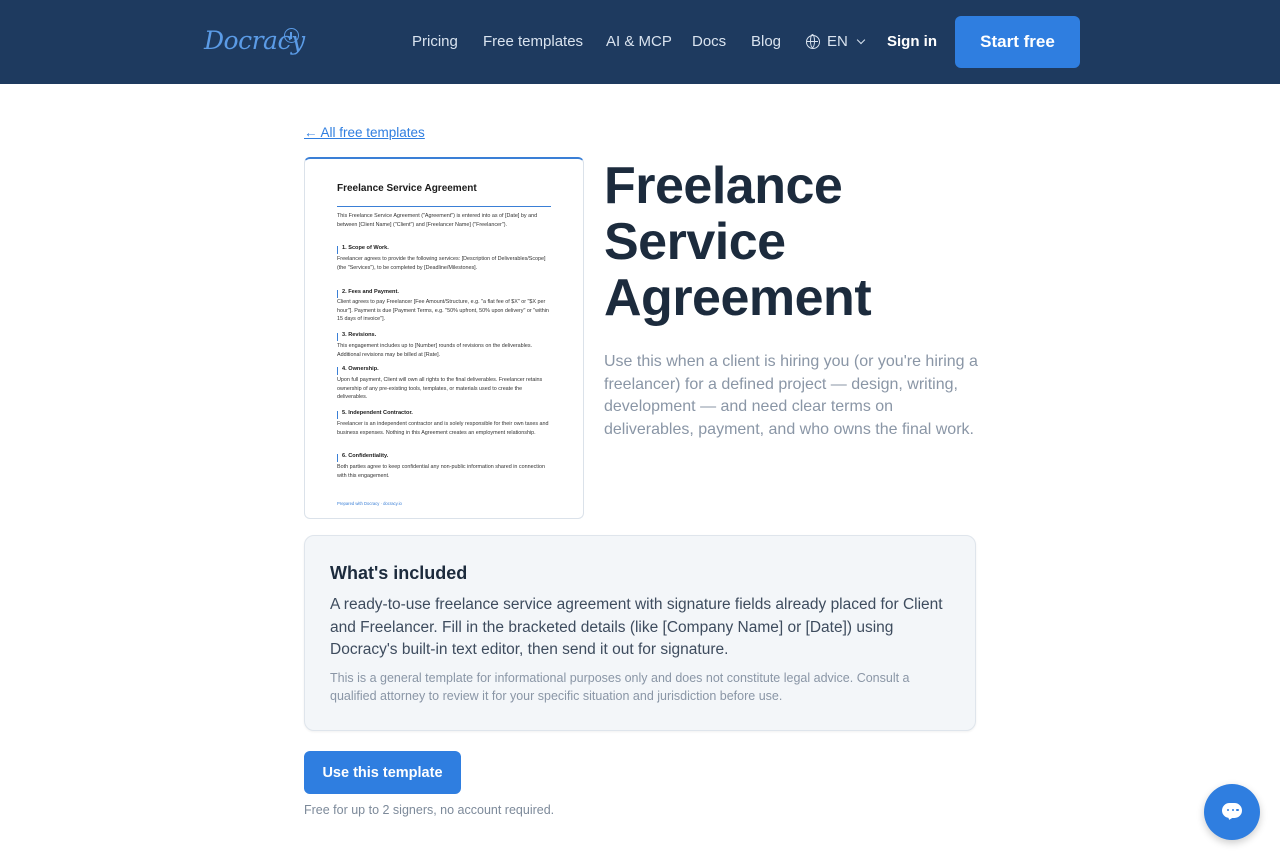 This screenshot has width=1280, height=860. I want to click on nav-pricing: Pricing, so click(435, 41).